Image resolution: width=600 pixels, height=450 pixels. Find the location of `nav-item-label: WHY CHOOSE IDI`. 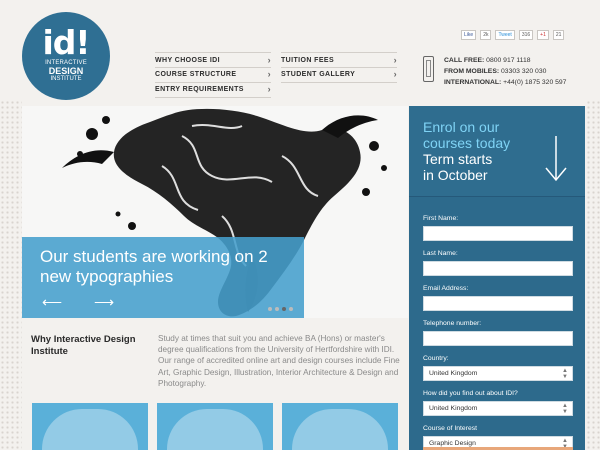

nav-item-label: WHY CHOOSE IDI is located at coordinates (187, 60).